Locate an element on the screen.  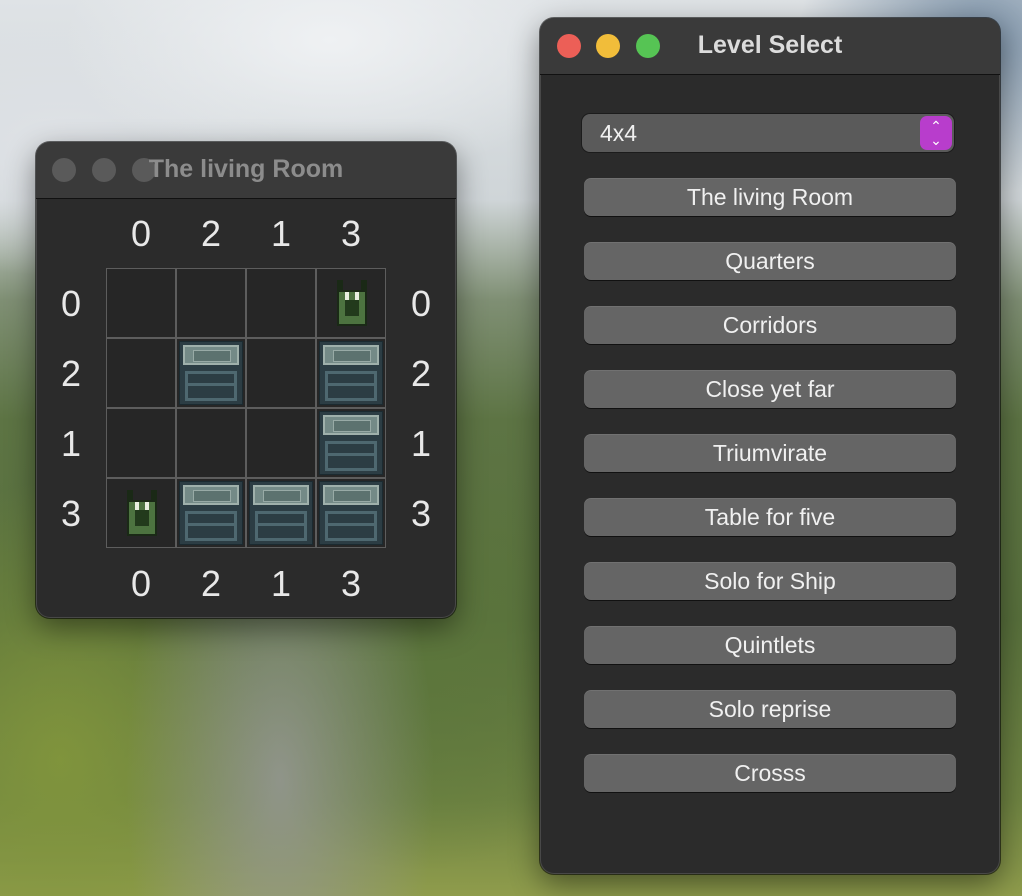
left-clue: 2 is located at coordinates (71, 373).